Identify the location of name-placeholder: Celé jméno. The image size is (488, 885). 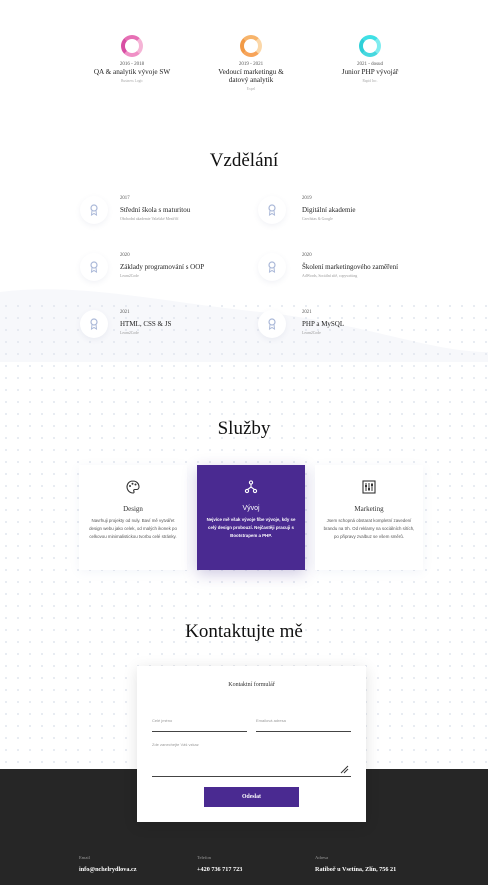
(162, 720).